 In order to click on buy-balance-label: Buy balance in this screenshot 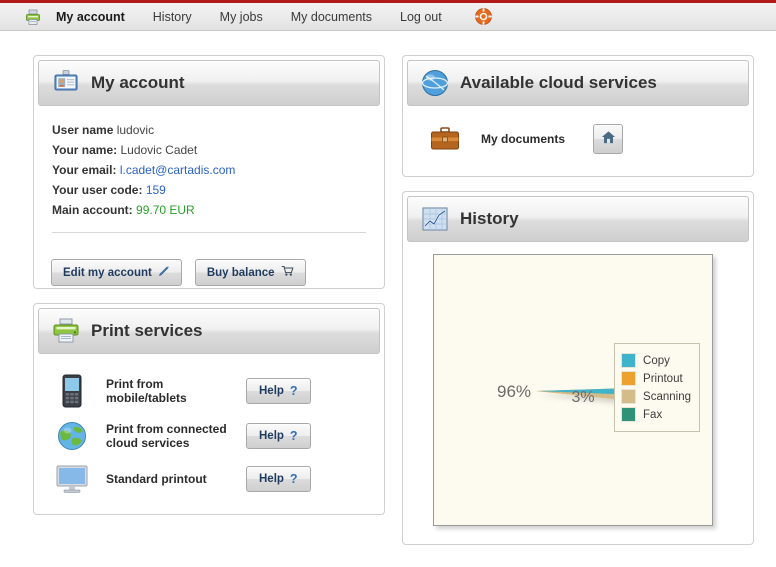, I will do `click(240, 272)`.